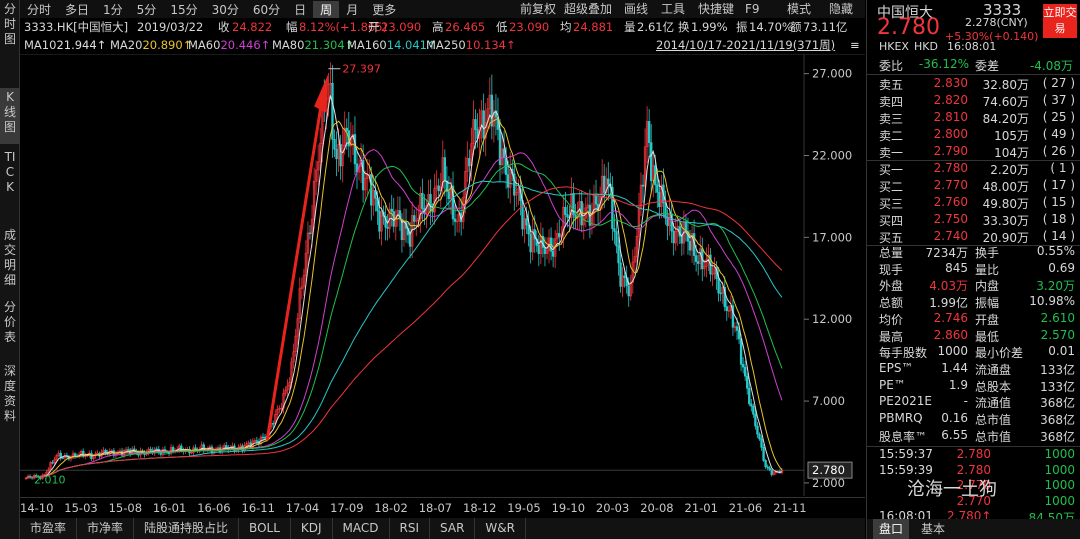 The image size is (1080, 539). What do you see at coordinates (1011, 153) in the screenshot?
I see `ask-volume: 104万` at bounding box center [1011, 153].